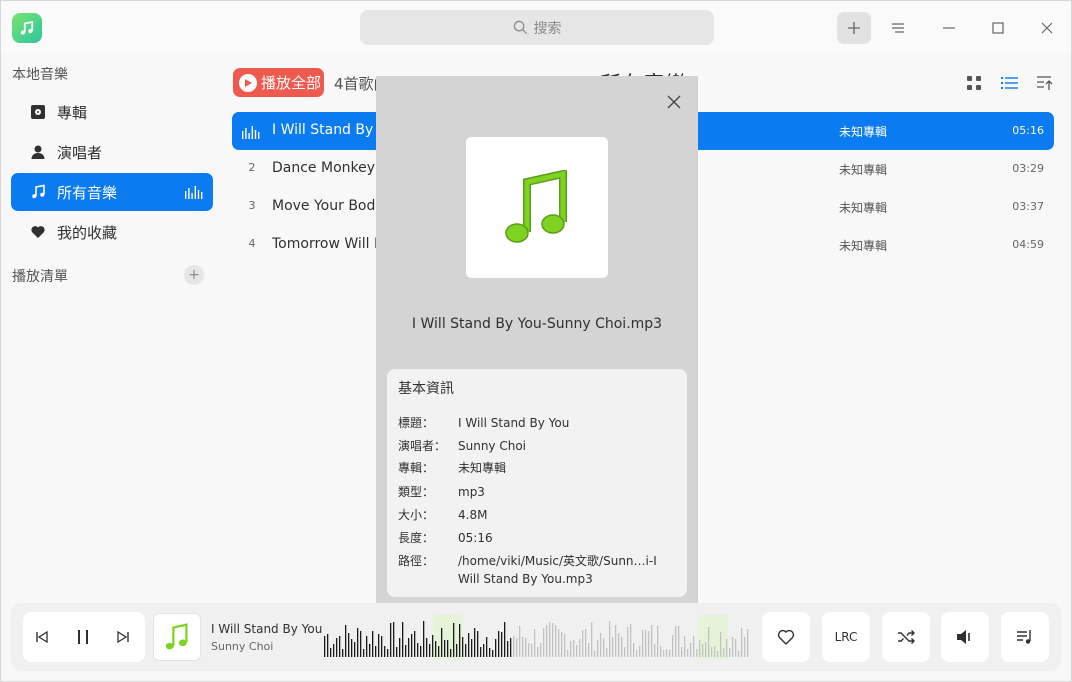 This screenshot has height=682, width=1072. I want to click on pause-button, so click(83, 637).